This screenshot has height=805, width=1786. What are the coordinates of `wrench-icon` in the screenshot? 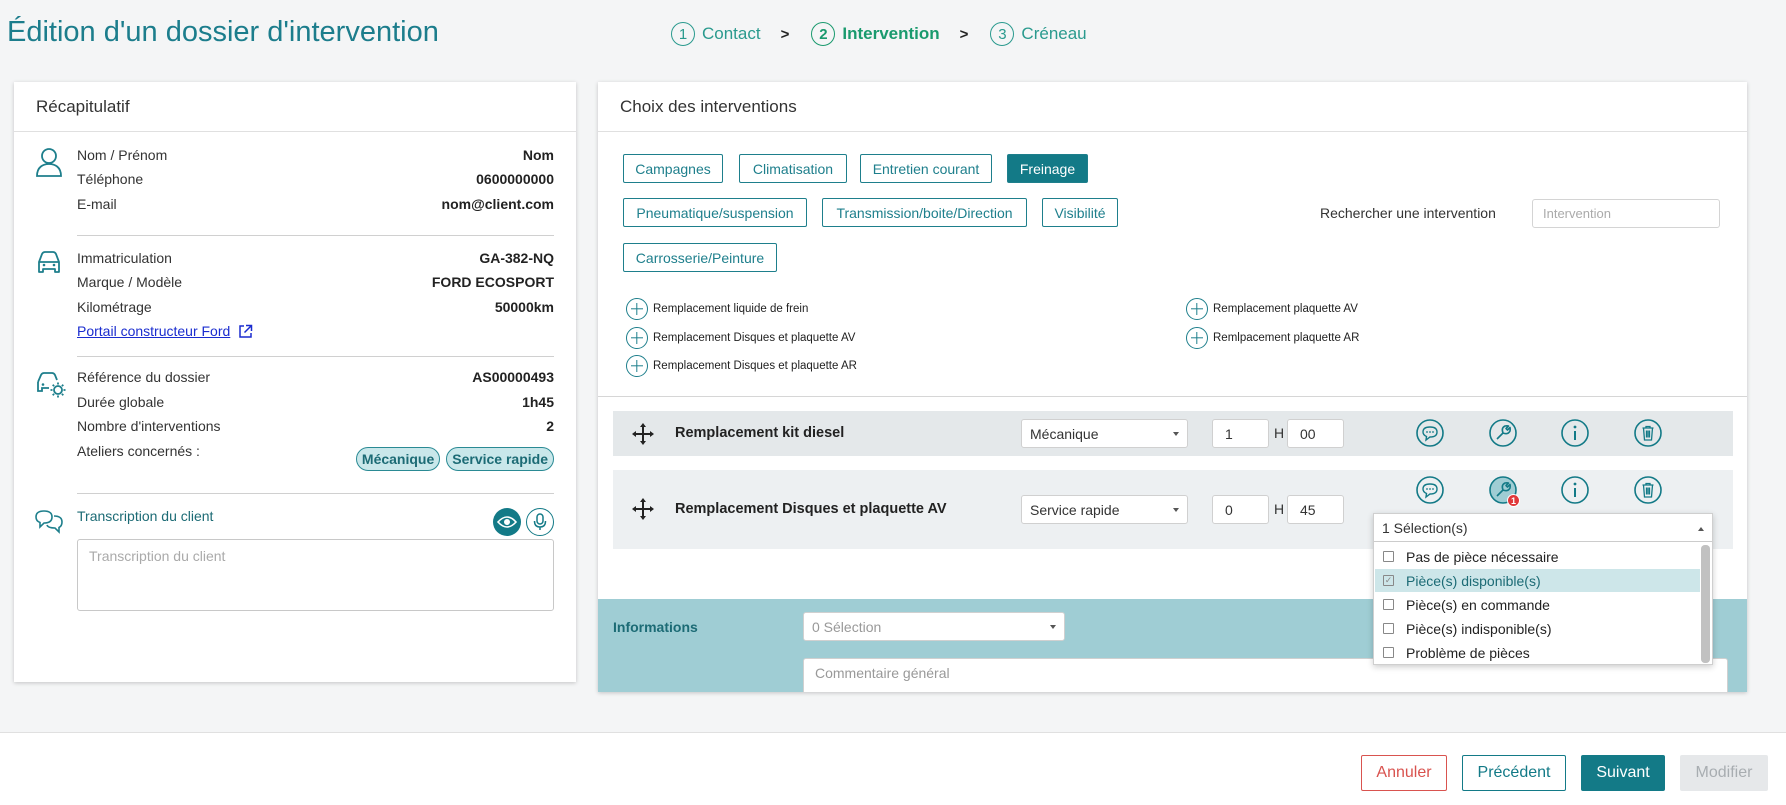 It's located at (1503, 433).